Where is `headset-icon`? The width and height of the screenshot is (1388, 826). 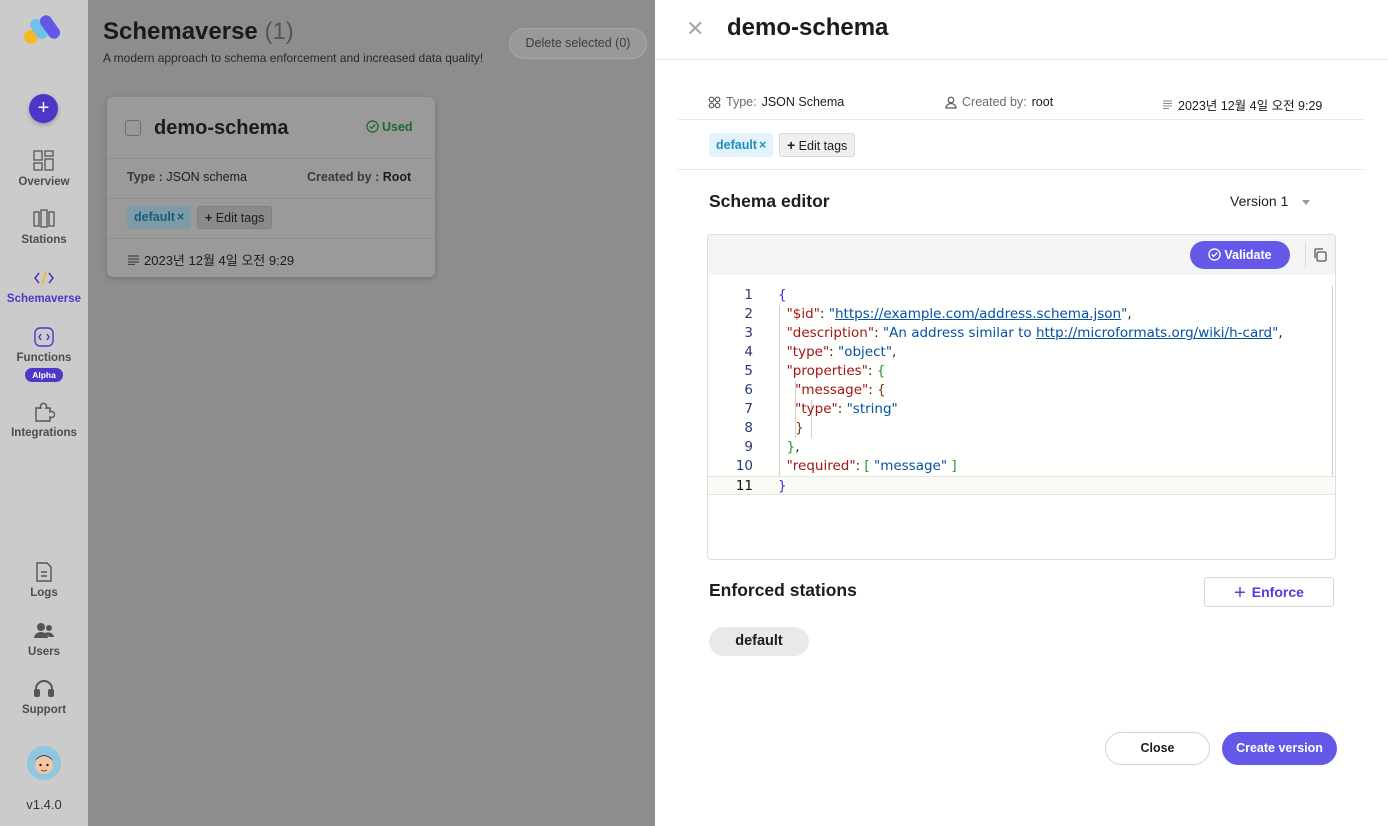 headset-icon is located at coordinates (44, 688).